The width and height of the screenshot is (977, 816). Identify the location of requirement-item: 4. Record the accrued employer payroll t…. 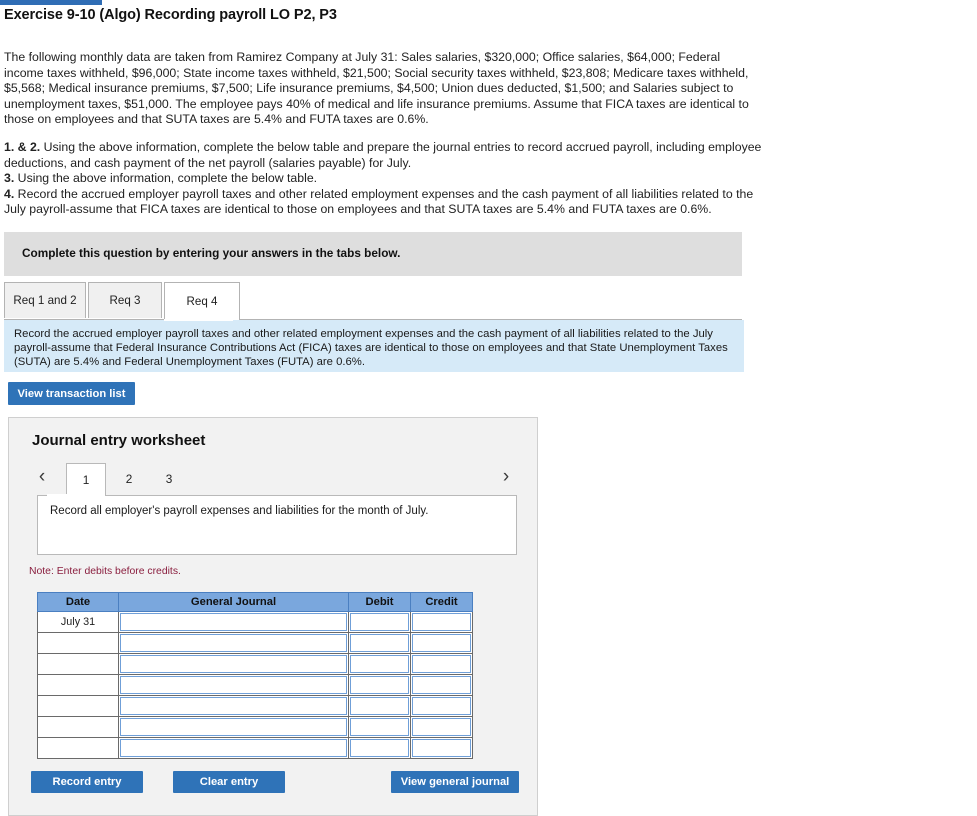
(384, 202).